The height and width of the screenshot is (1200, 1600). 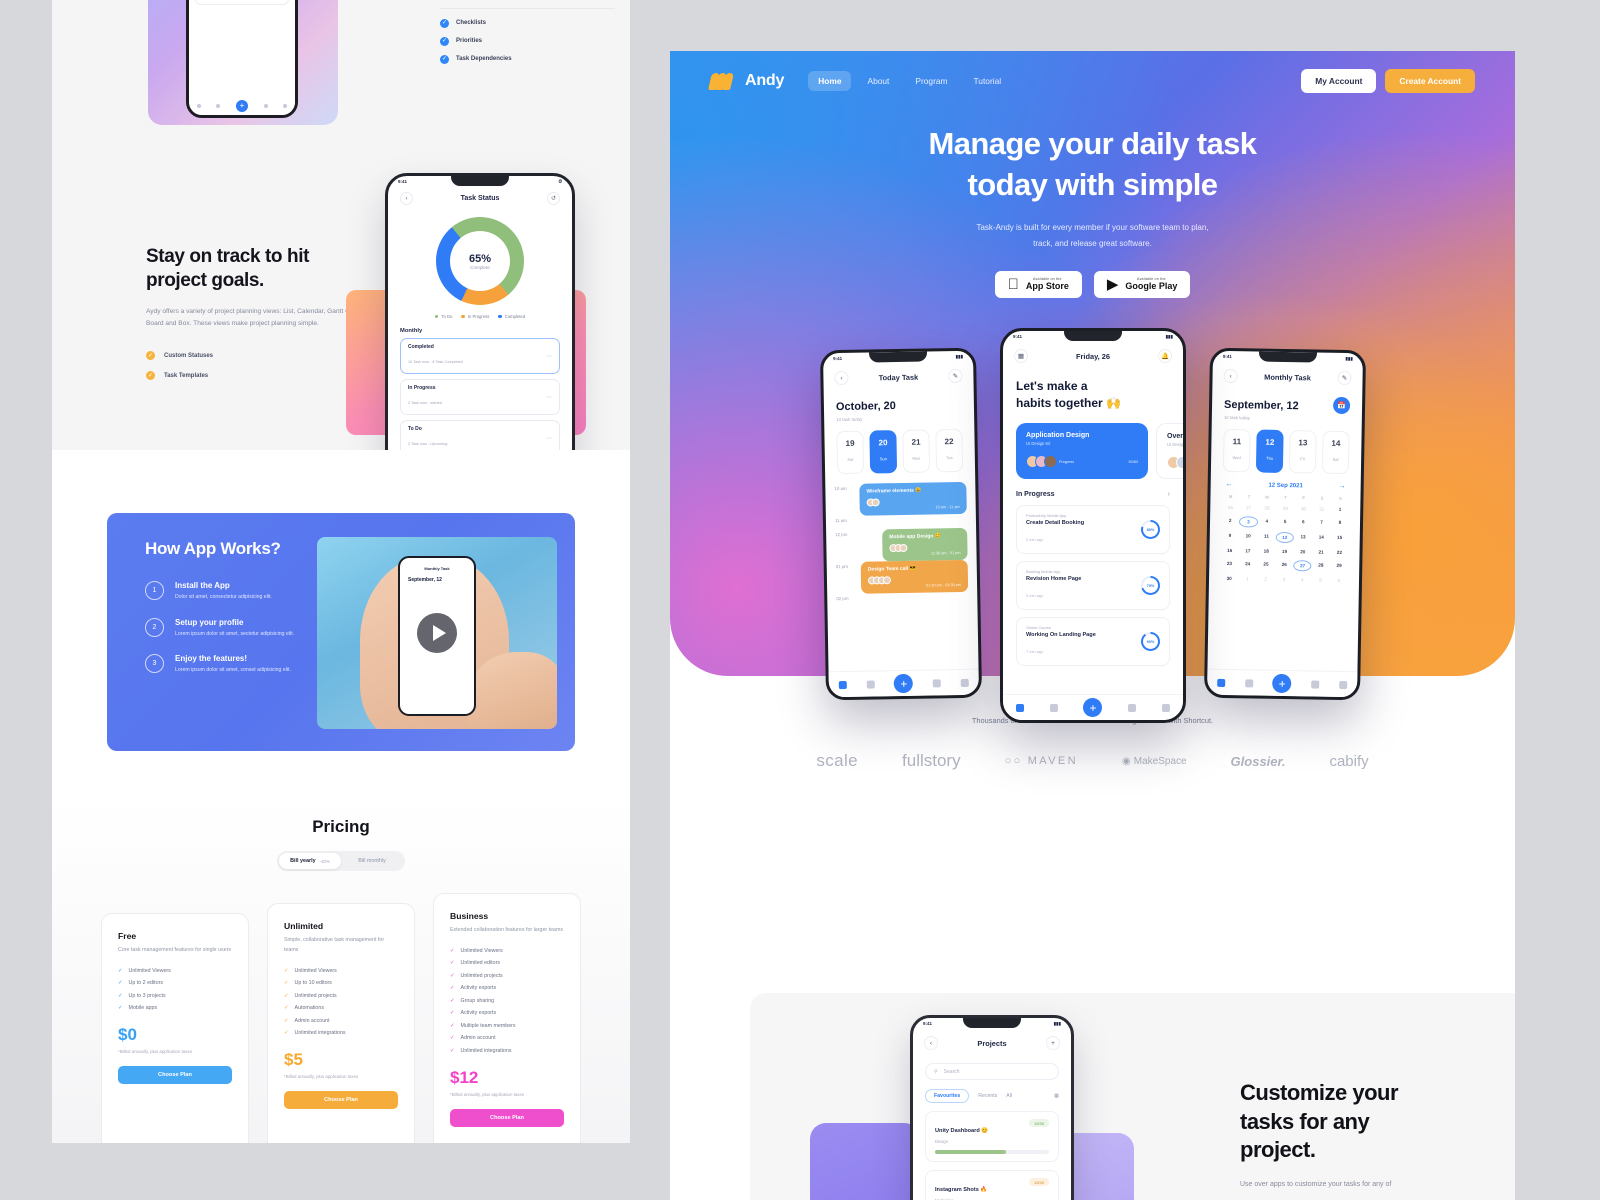 What do you see at coordinates (1009, 1096) in the screenshot?
I see `tab-all: All` at bounding box center [1009, 1096].